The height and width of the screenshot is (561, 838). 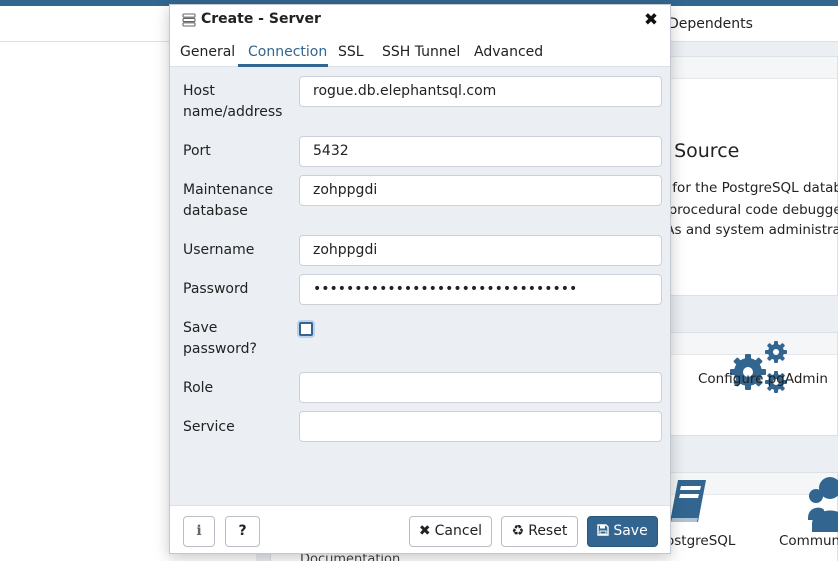 I want to click on welcome-text-line: a procedural code debugge, so click(x=747, y=210).